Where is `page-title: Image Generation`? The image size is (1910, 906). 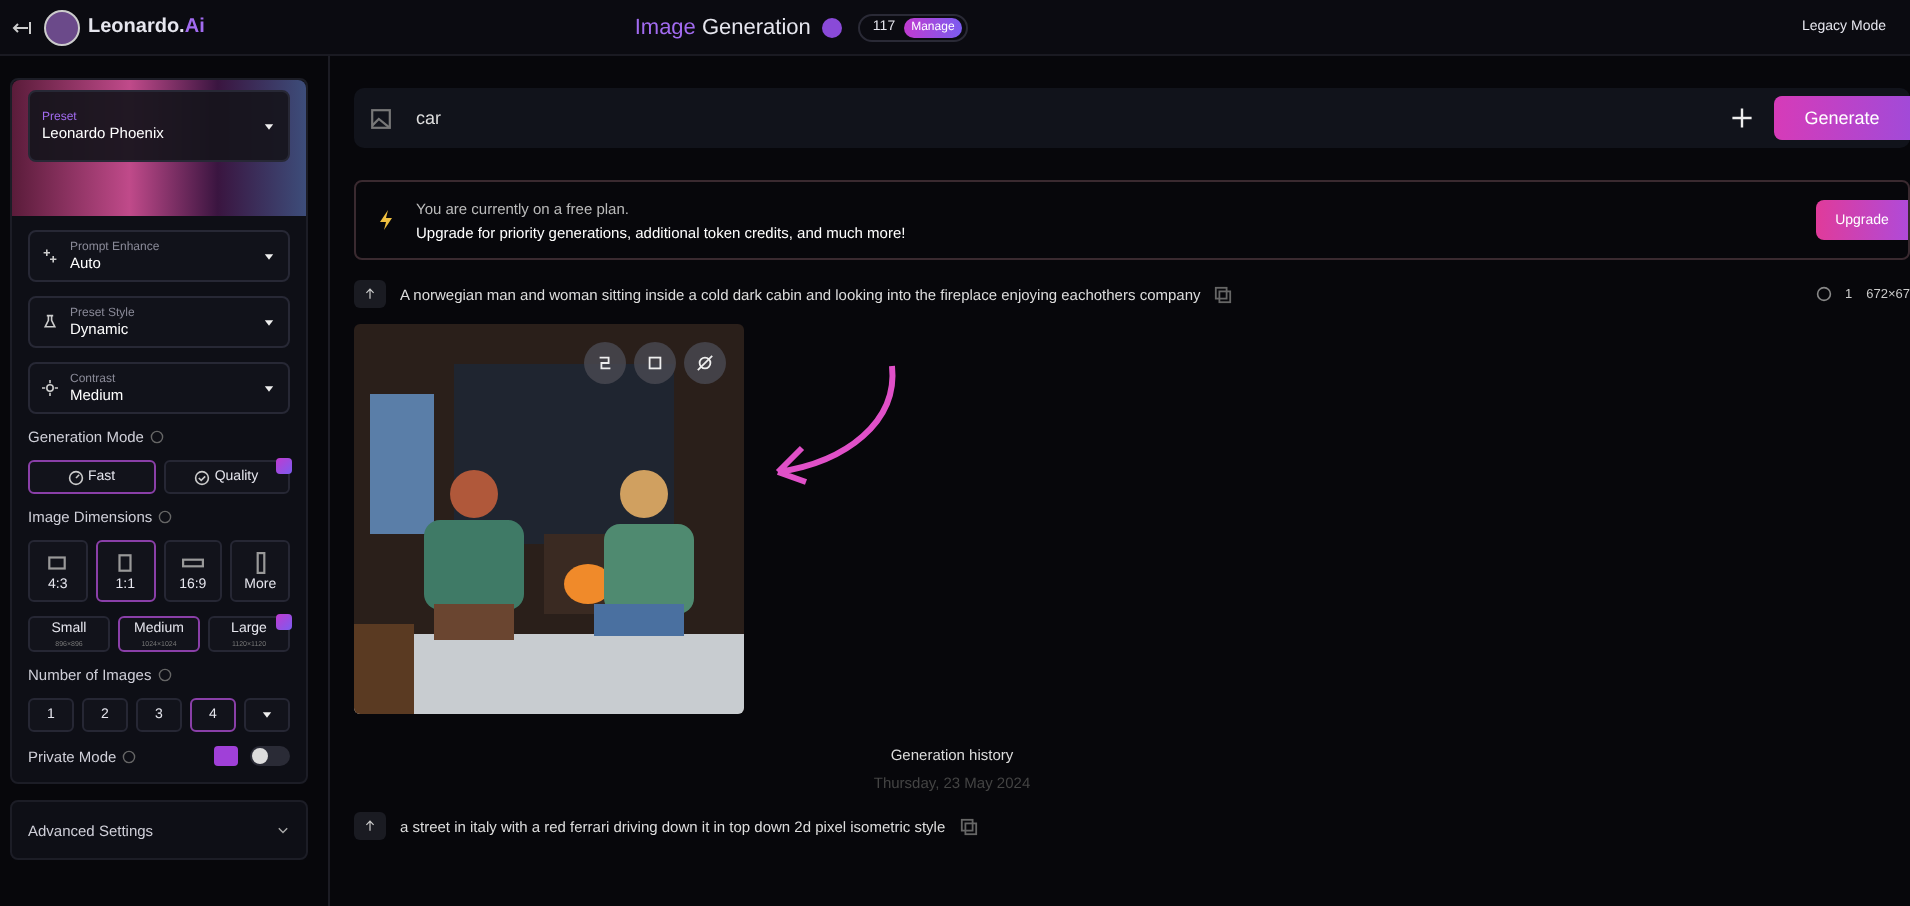 page-title: Image Generation is located at coordinates (722, 27).